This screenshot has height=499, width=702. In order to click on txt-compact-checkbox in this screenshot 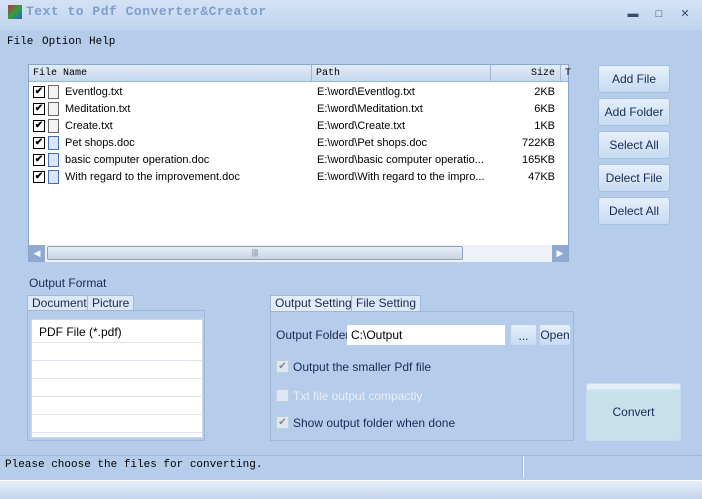, I will do `click(282, 395)`.